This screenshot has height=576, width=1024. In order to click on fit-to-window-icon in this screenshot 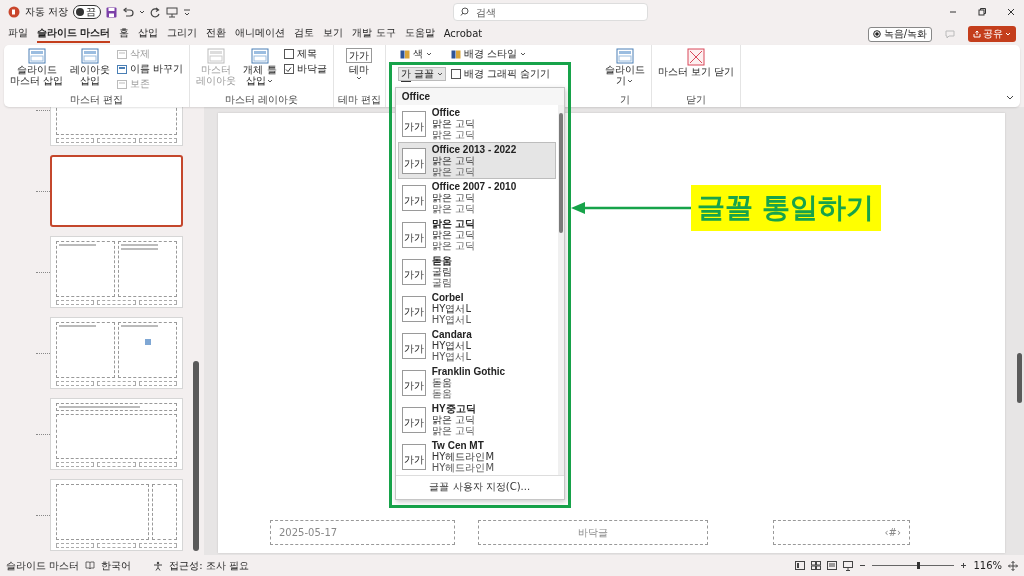, I will do `click(1013, 565)`.